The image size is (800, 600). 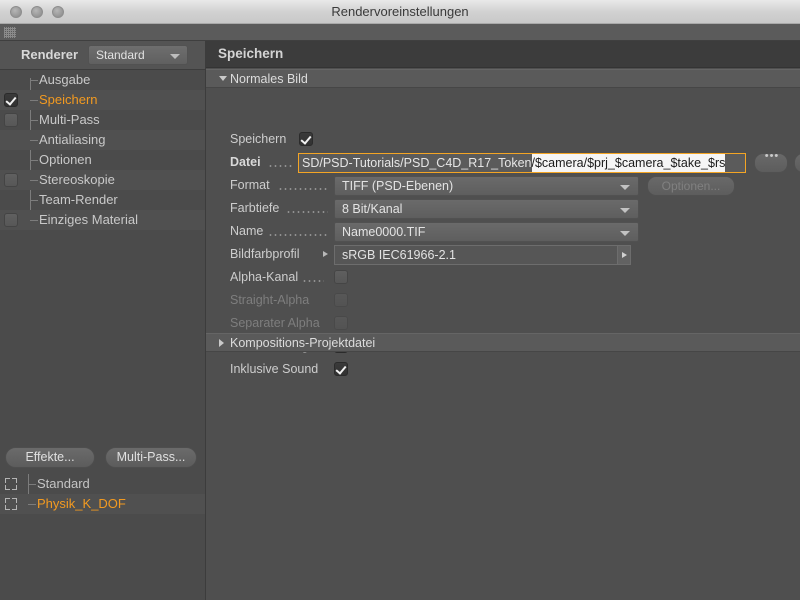 I want to click on row-alpha-kanal: Alpha-Kanal, so click(x=503, y=278).